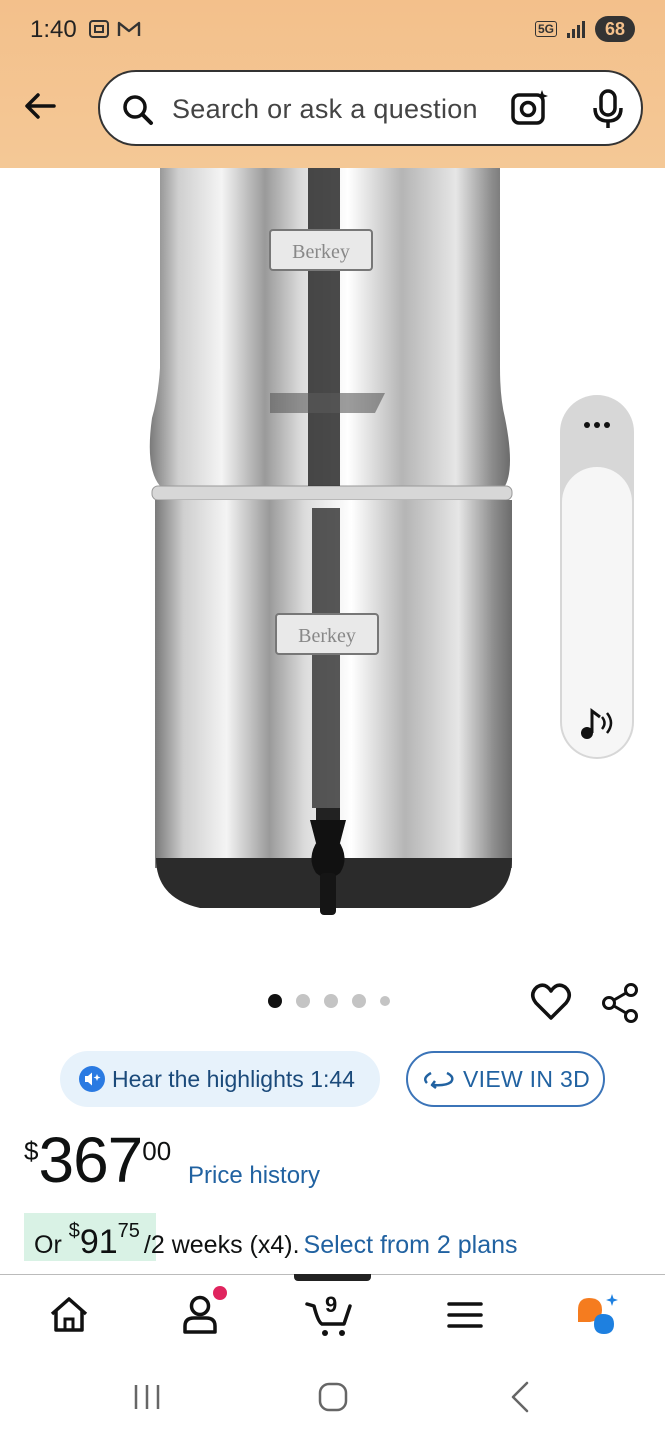 This screenshot has height=1440, width=665. I want to click on system-home-icon, so click(333, 1397).